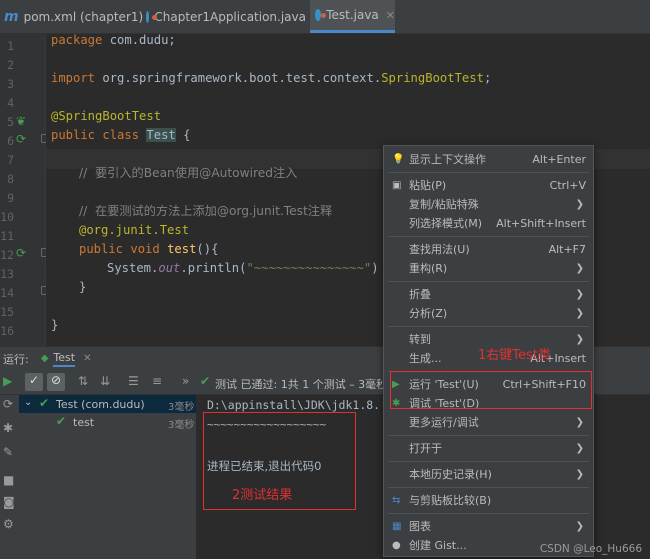 The image size is (650, 559). What do you see at coordinates (8, 480) in the screenshot?
I see `stop-icon: ■` at bounding box center [8, 480].